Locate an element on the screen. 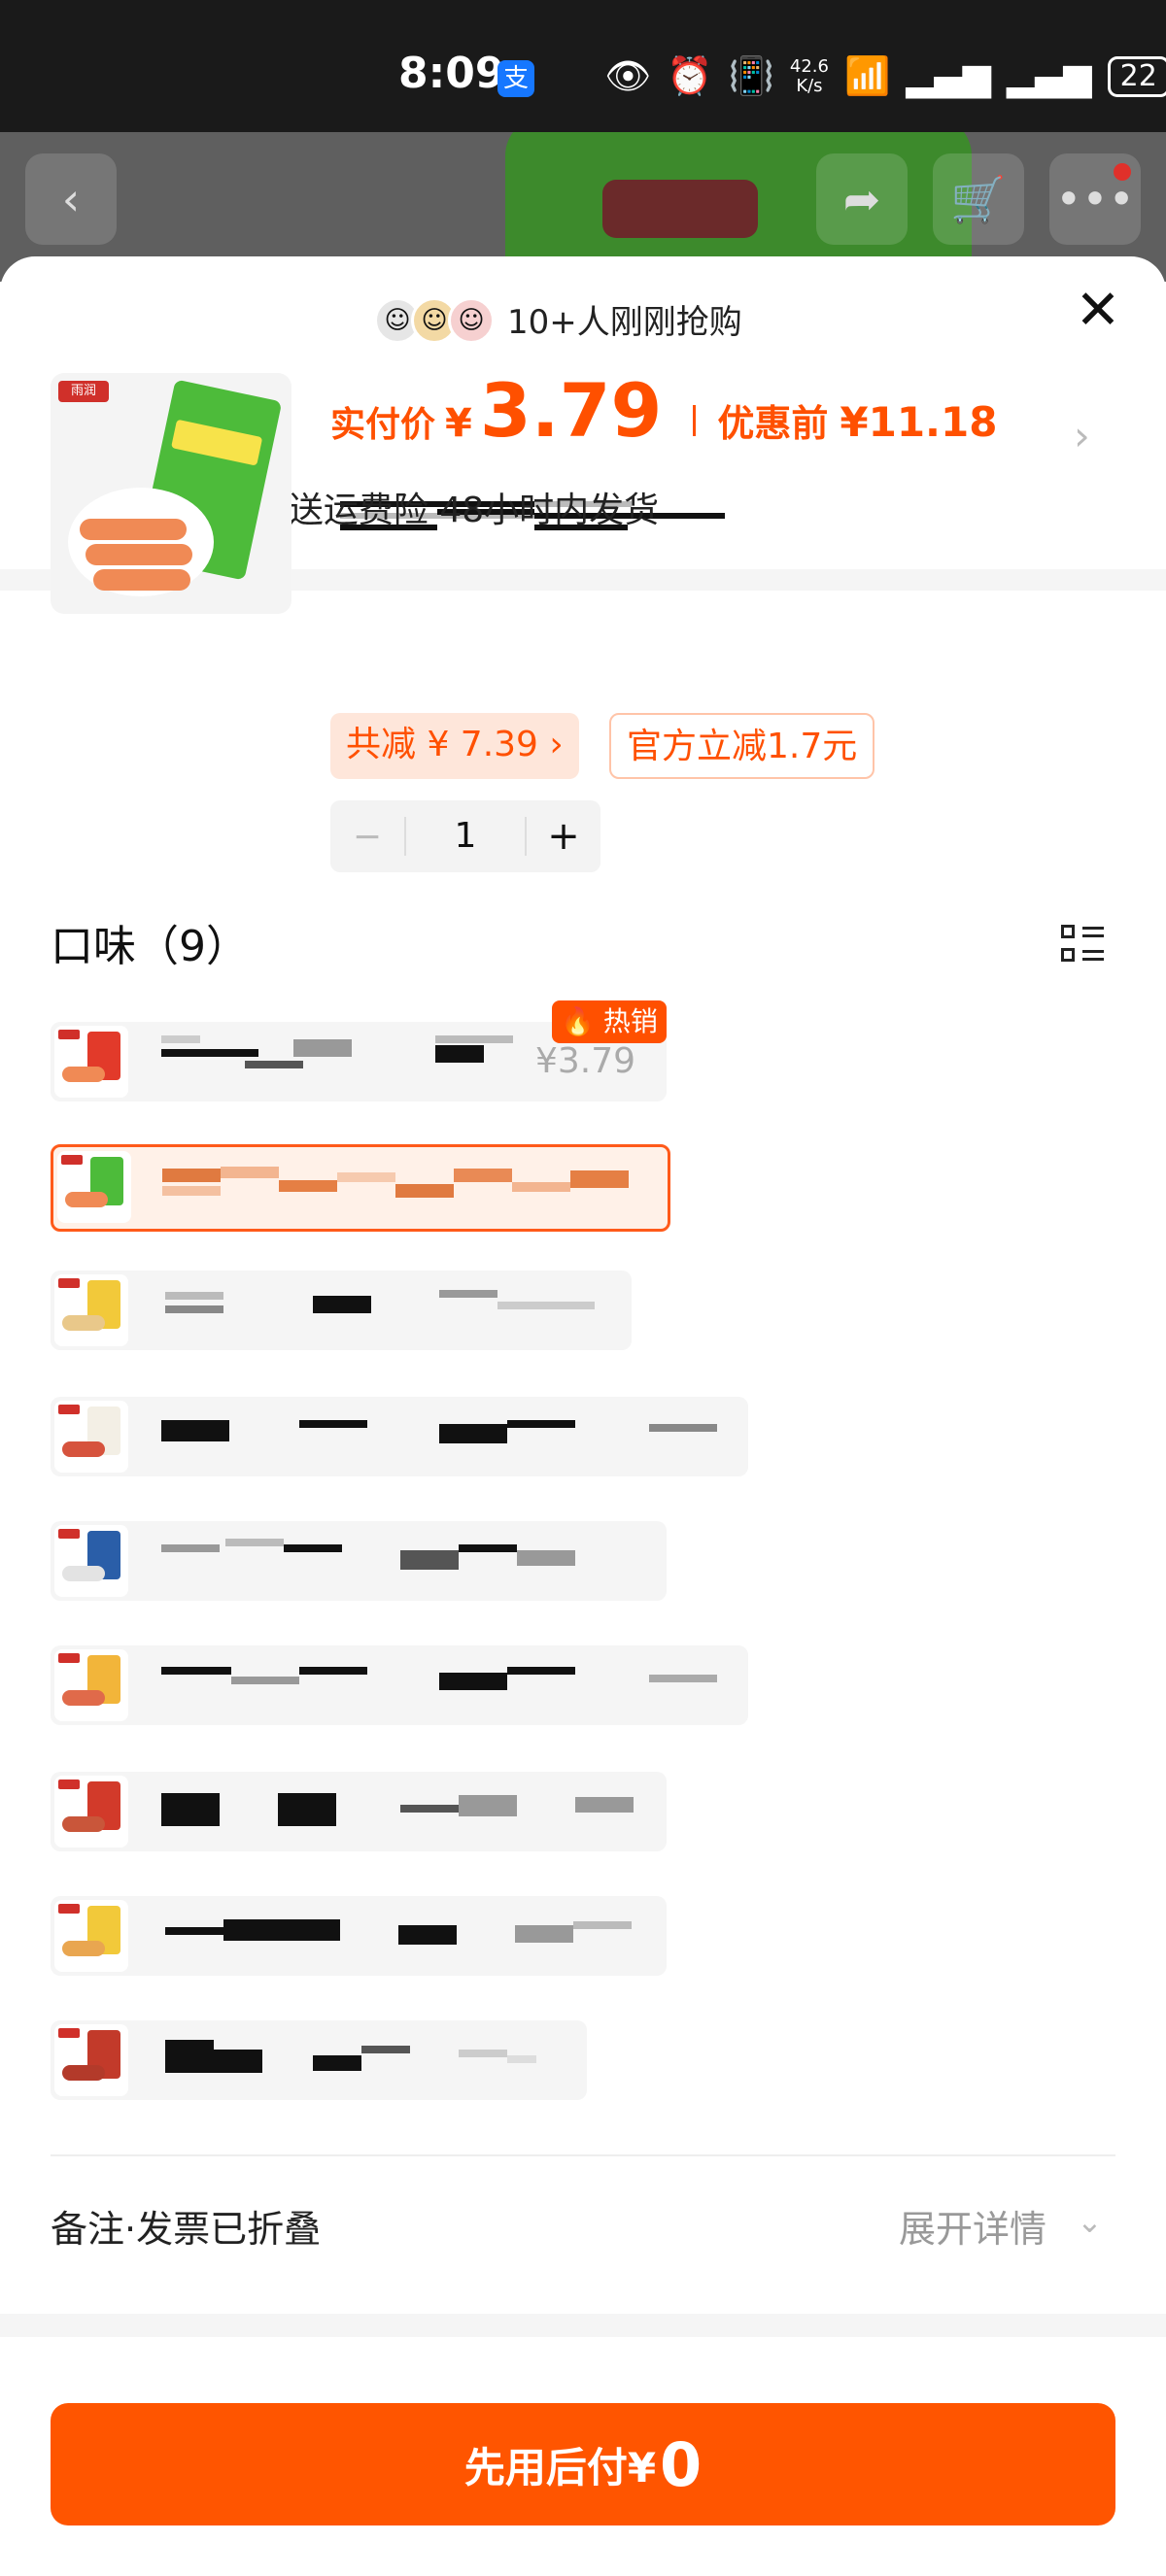 This screenshot has width=1166, height=2576. list-view-icon is located at coordinates (1082, 944).